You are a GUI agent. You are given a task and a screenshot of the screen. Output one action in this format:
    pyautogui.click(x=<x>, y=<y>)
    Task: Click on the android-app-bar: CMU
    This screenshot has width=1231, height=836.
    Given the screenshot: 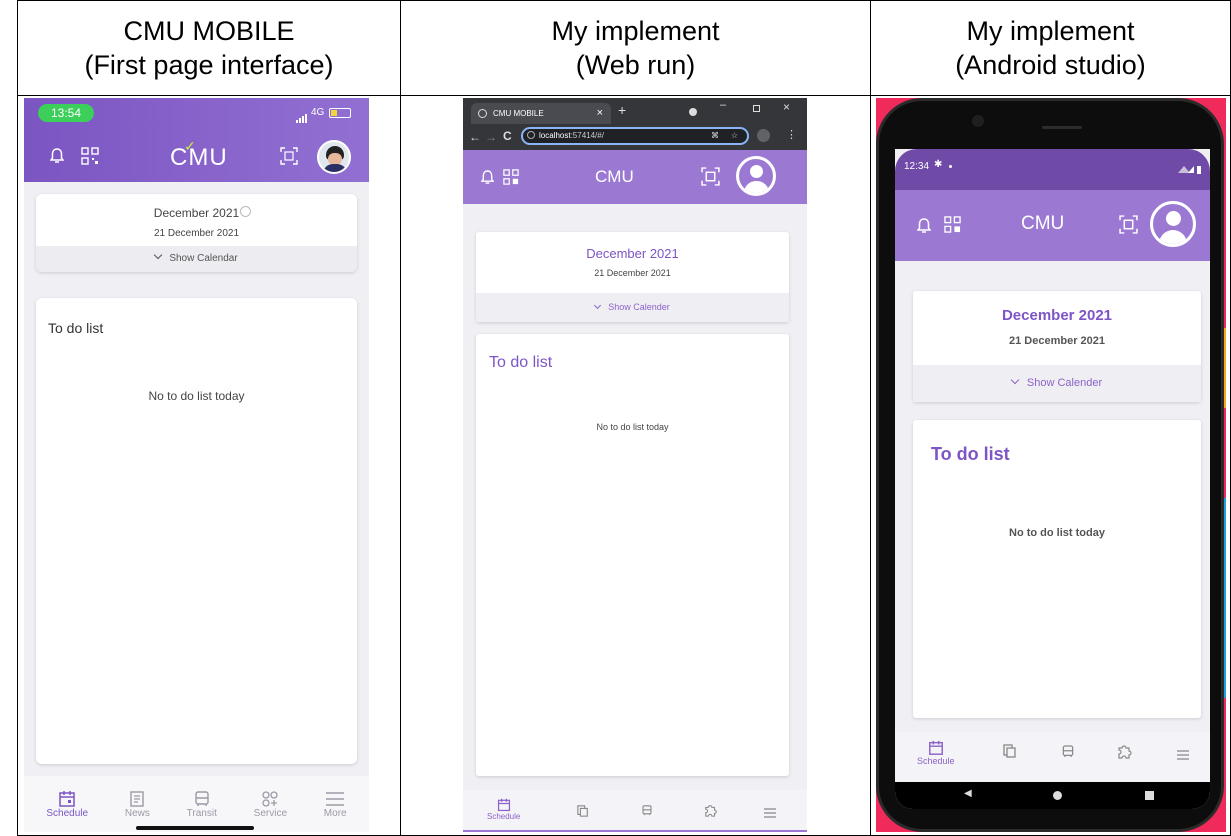 What is the action you would take?
    pyautogui.click(x=1052, y=225)
    